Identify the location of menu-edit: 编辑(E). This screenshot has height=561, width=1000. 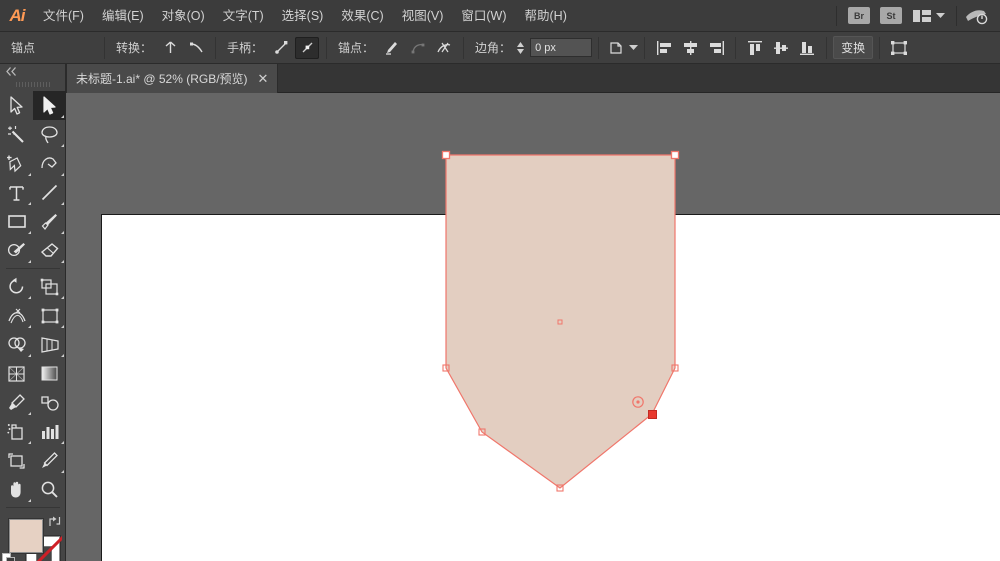
(123, 16).